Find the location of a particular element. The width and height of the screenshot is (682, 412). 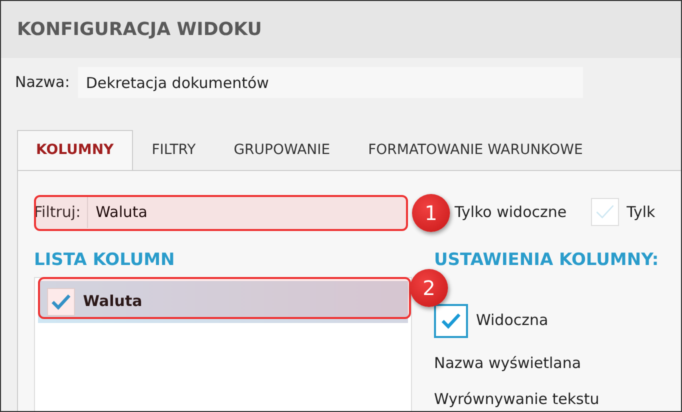

section-title: LISTA KOLUMN is located at coordinates (105, 260).